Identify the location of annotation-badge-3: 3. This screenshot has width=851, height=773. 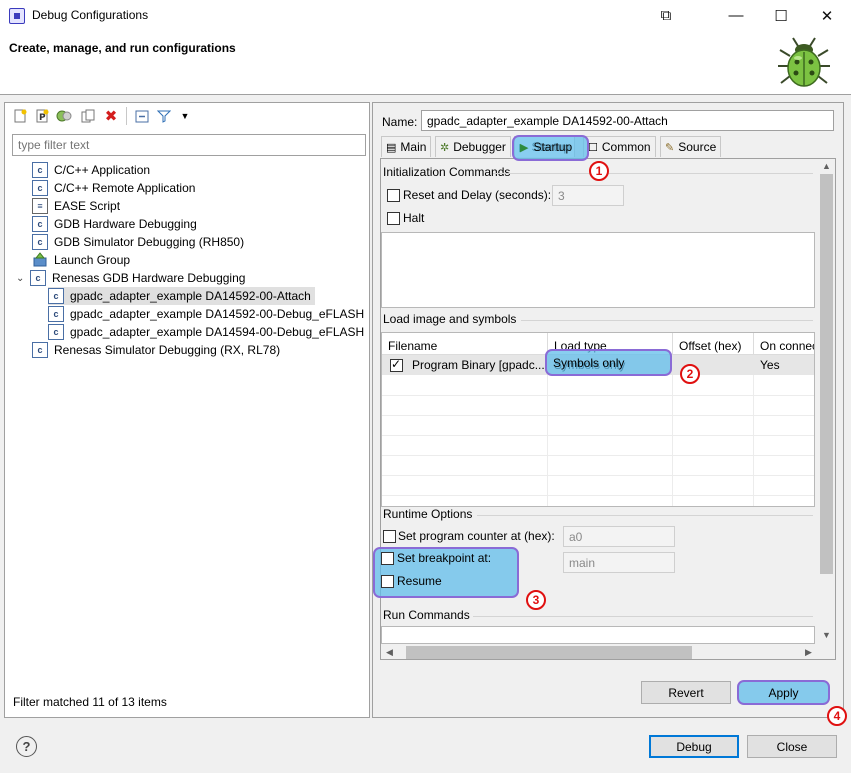
(536, 600).